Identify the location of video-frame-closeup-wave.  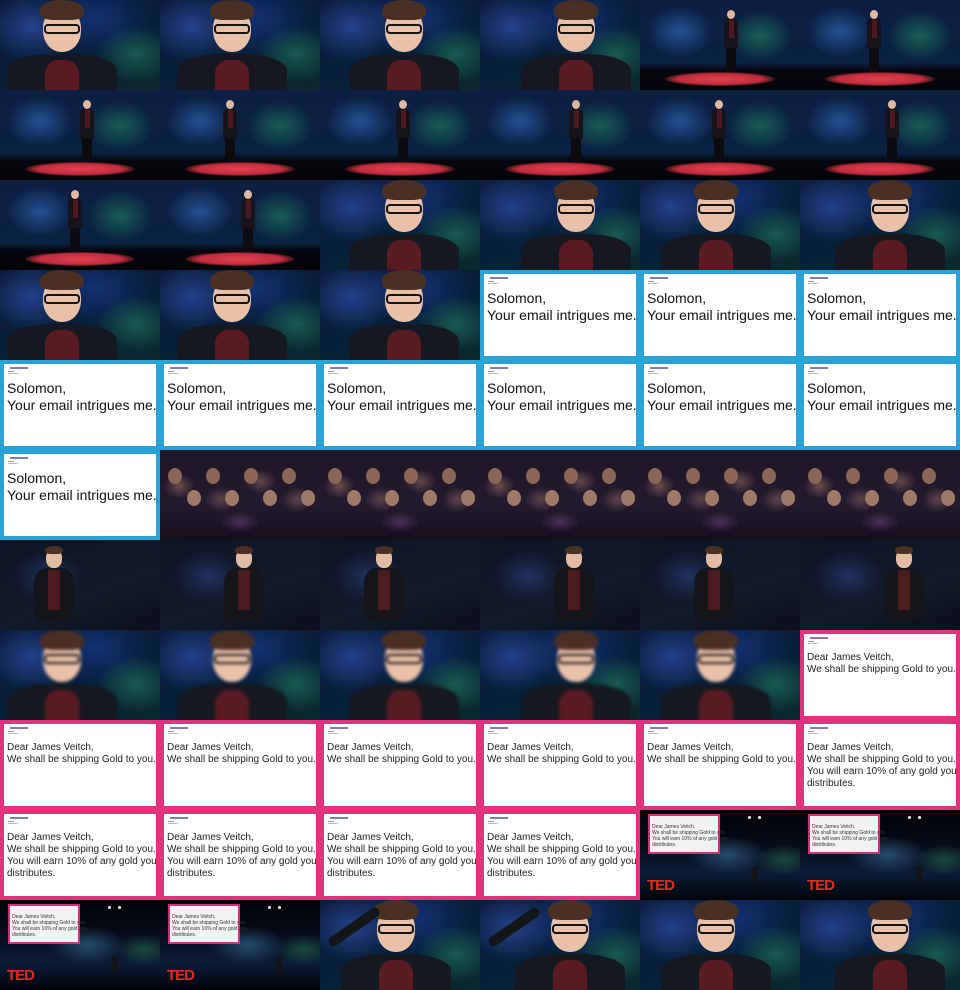
(560, 945).